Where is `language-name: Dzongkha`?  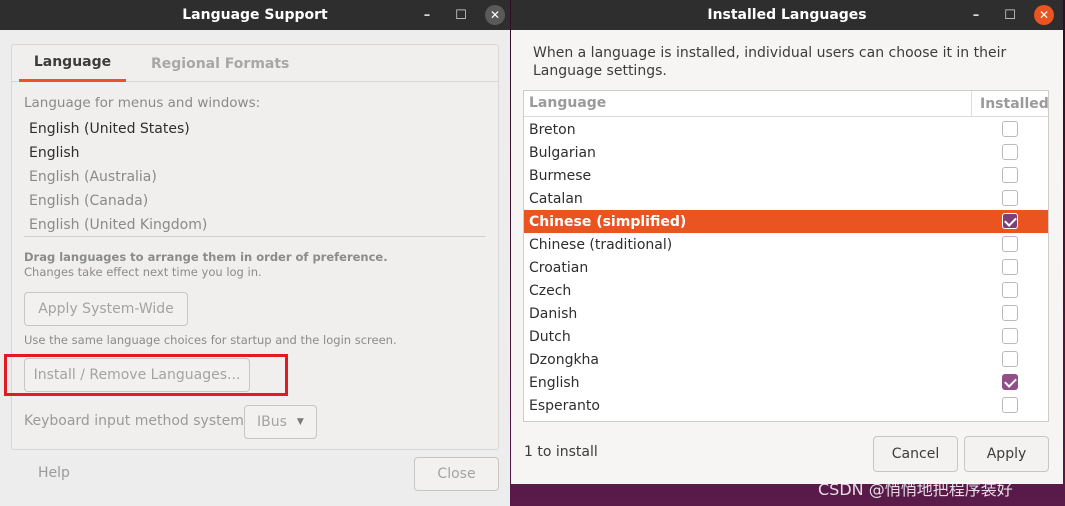 language-name: Dzongkha is located at coordinates (564, 359).